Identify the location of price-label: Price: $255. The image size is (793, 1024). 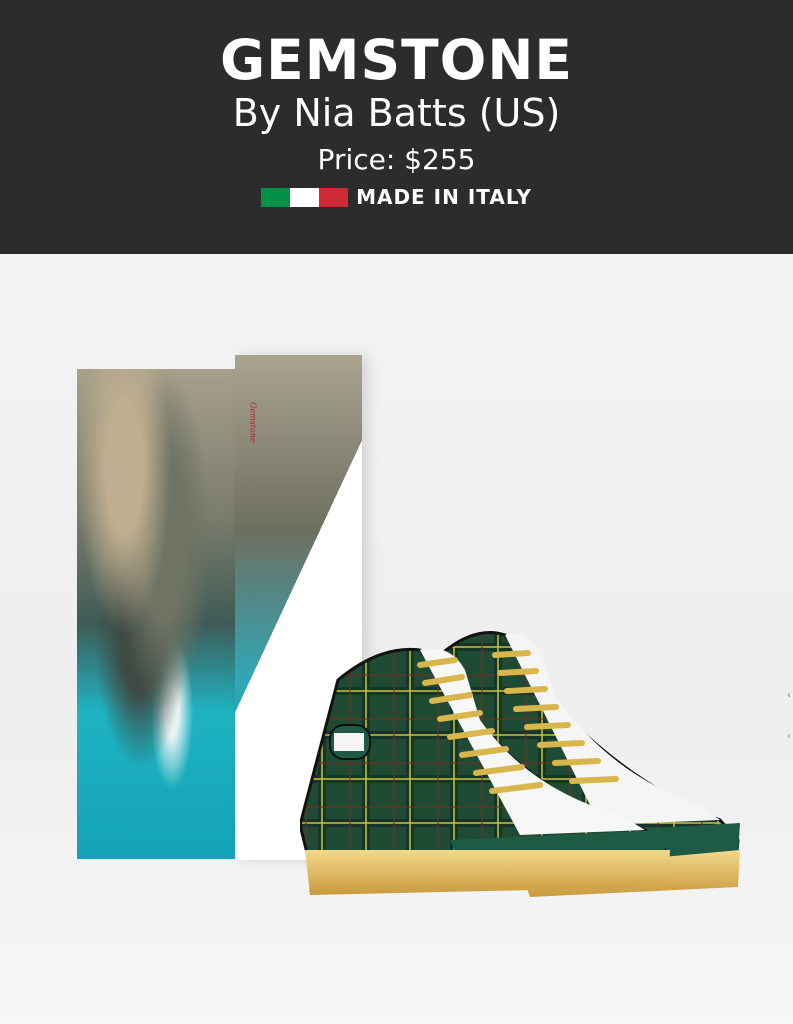
(396, 159).